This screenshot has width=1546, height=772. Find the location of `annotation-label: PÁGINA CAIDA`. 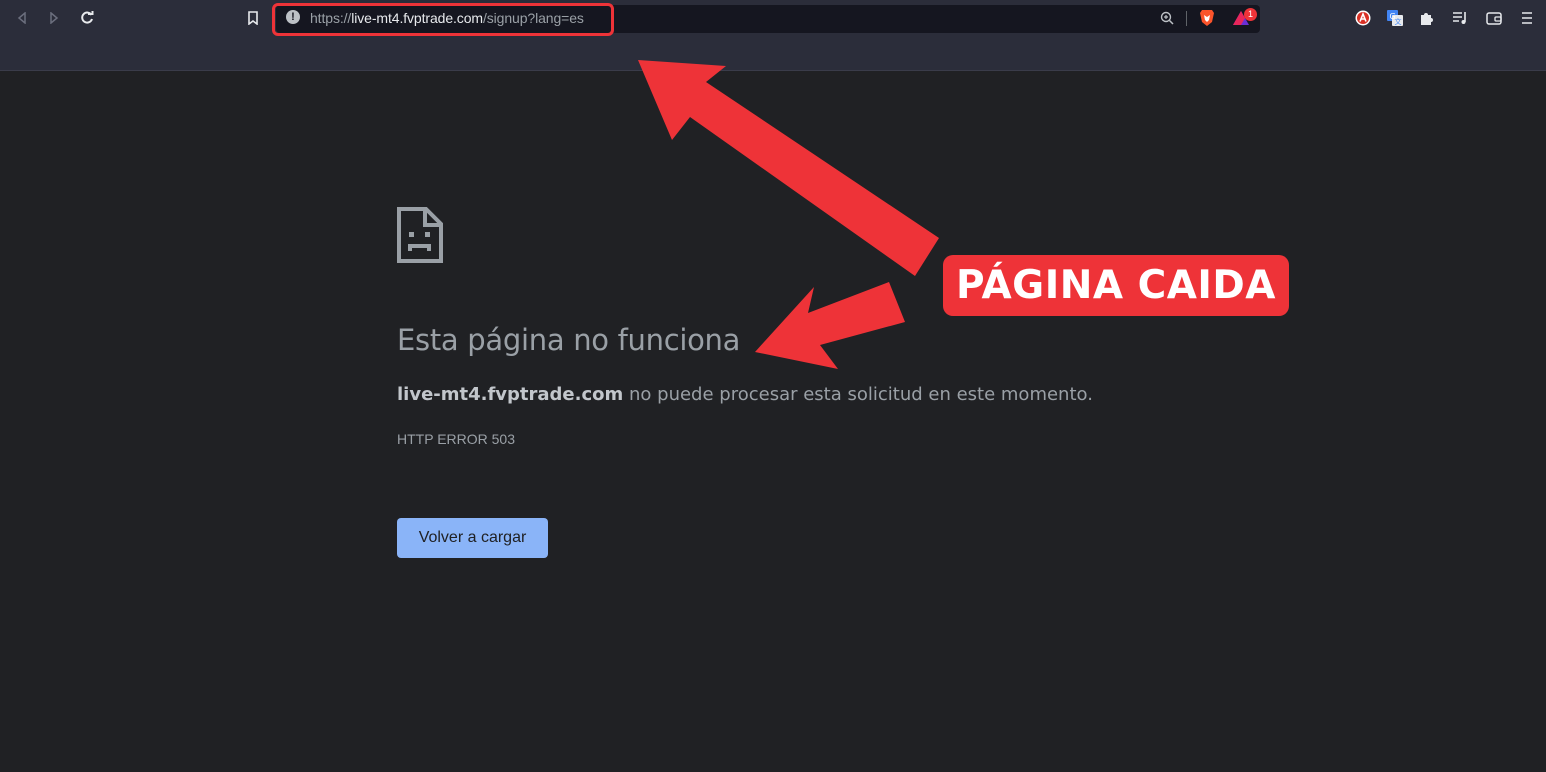

annotation-label: PÁGINA CAIDA is located at coordinates (1116, 285).